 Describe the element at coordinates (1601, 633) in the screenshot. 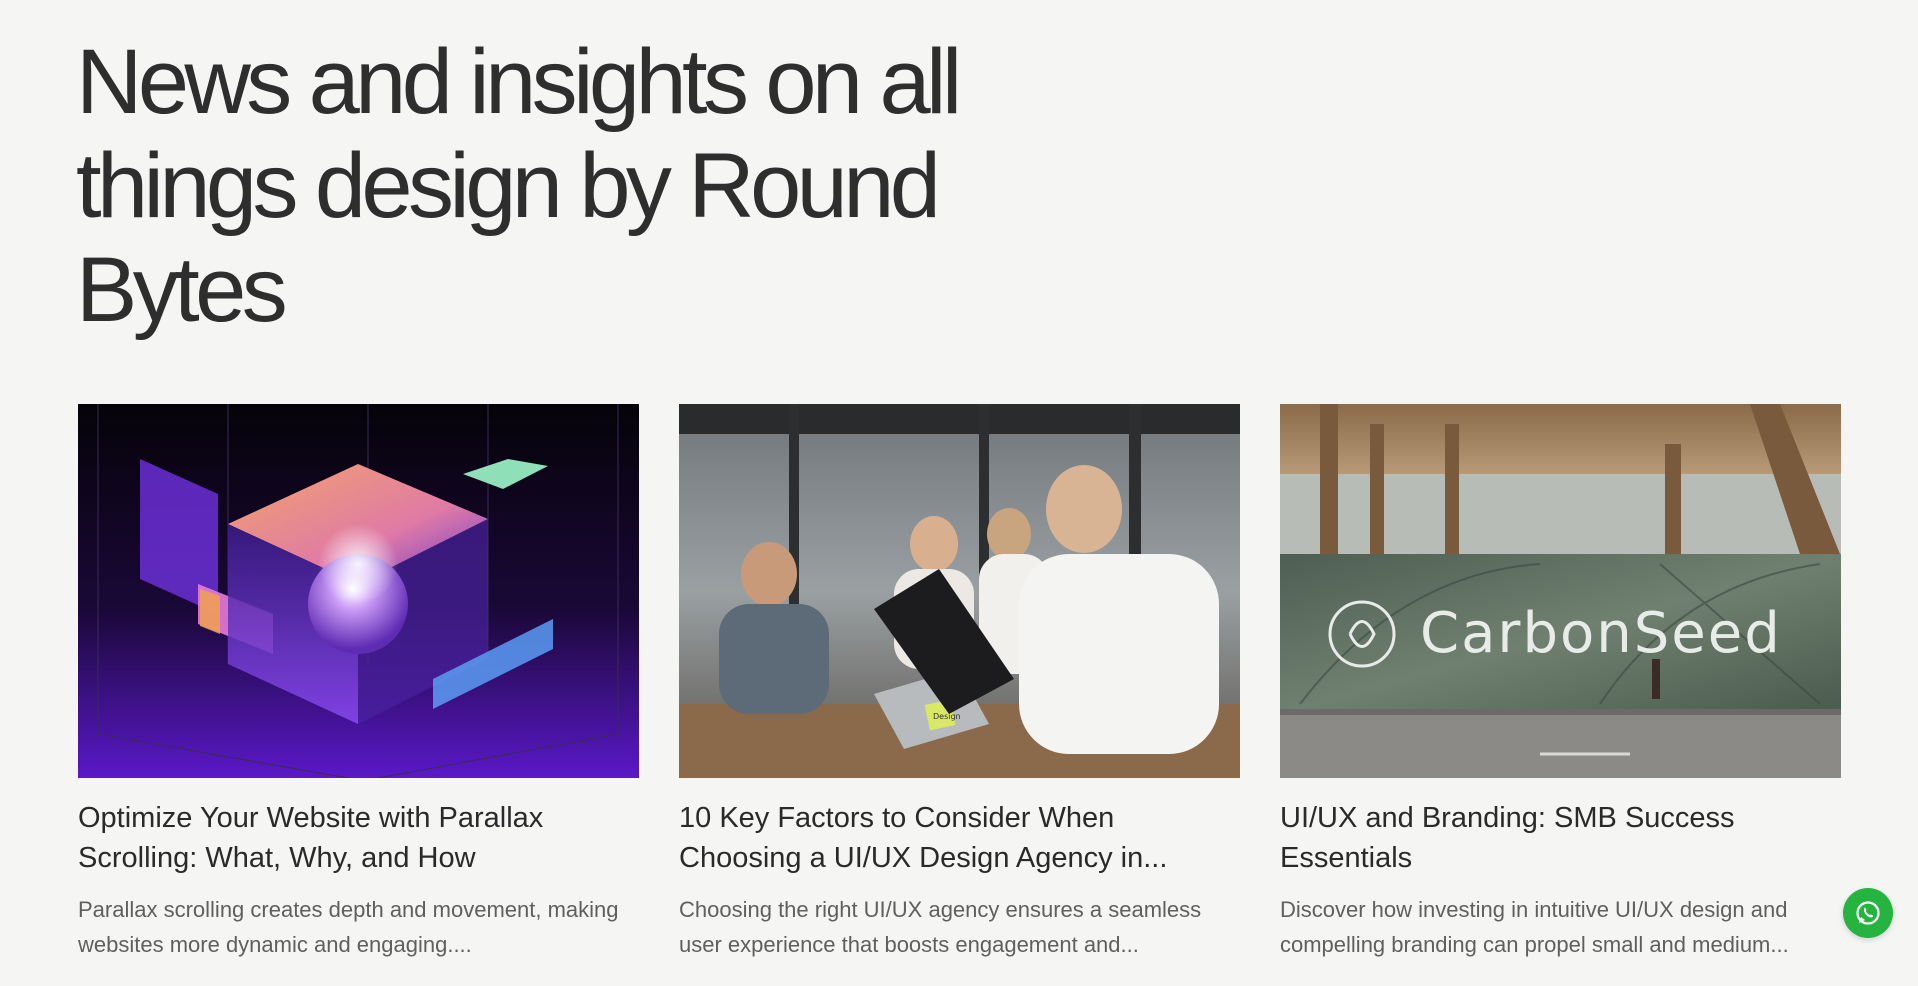

I see `brand-text: CarbonSeed` at that location.